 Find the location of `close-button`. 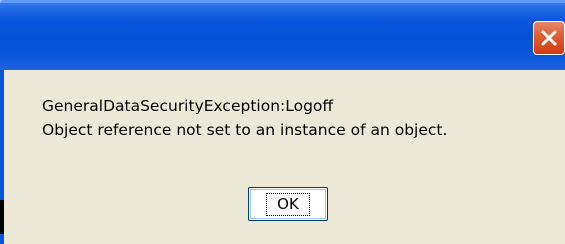

close-button is located at coordinates (549, 38).